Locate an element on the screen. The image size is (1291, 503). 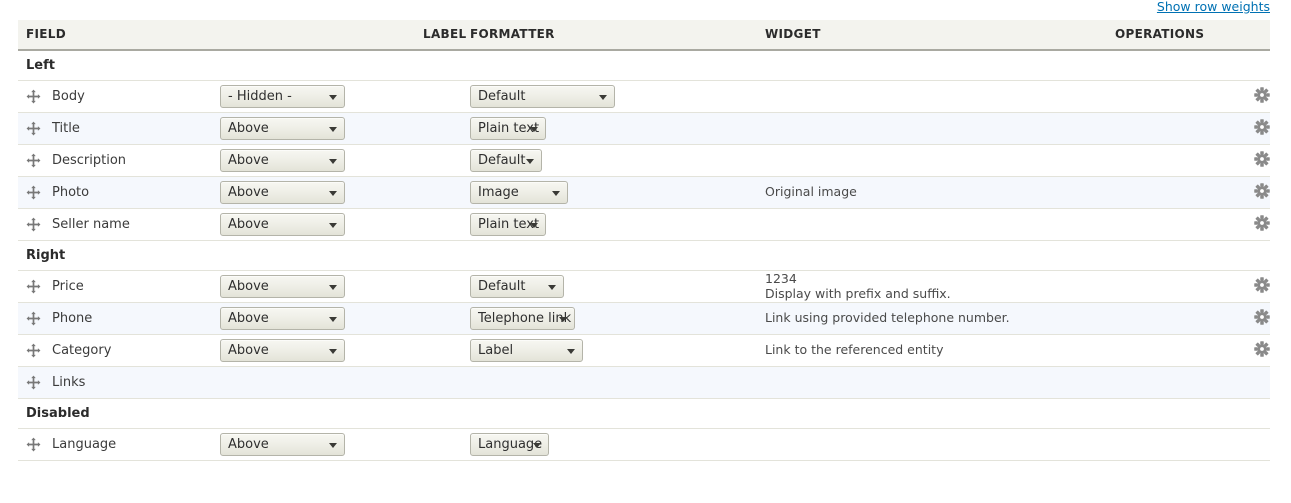
field-name: Phone is located at coordinates (72, 318).